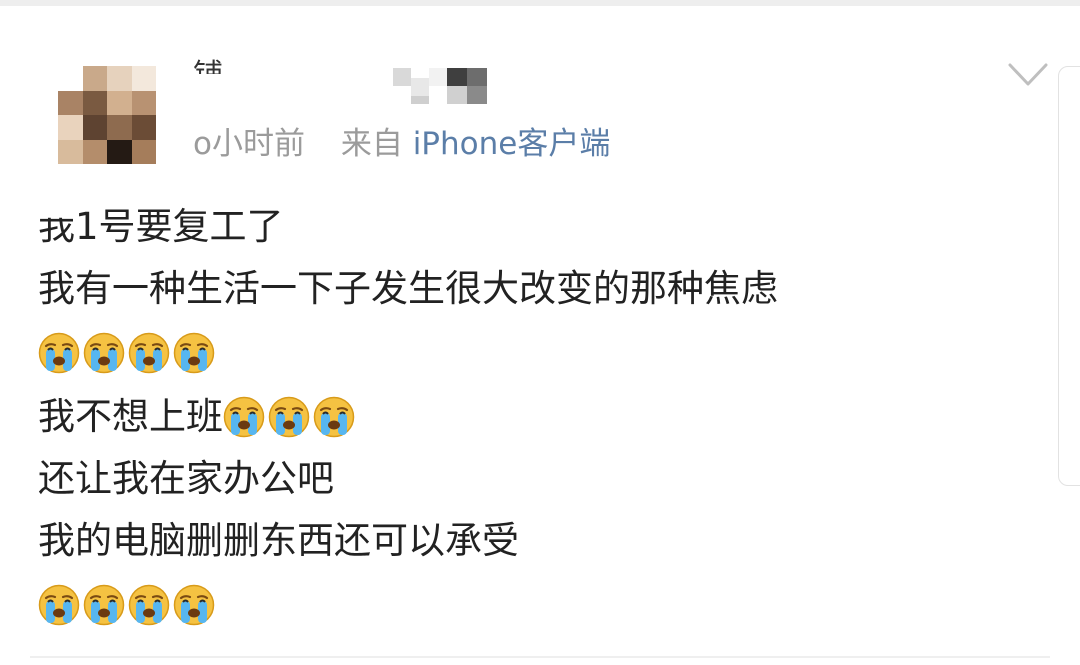 The image size is (1080, 665). What do you see at coordinates (540, 657) in the screenshot?
I see `bottom-divider` at bounding box center [540, 657].